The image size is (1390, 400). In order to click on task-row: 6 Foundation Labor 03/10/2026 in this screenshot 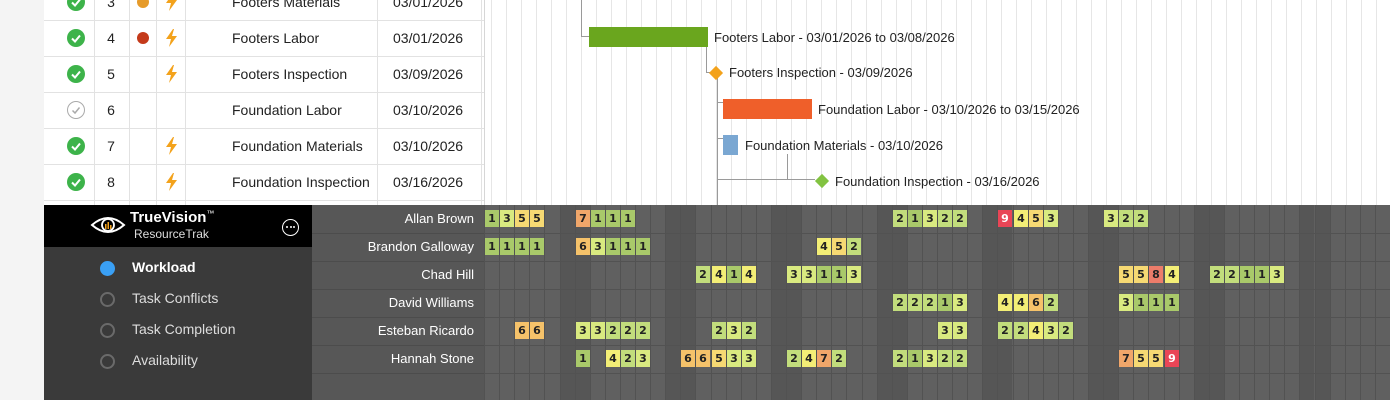, I will do `click(264, 110)`.